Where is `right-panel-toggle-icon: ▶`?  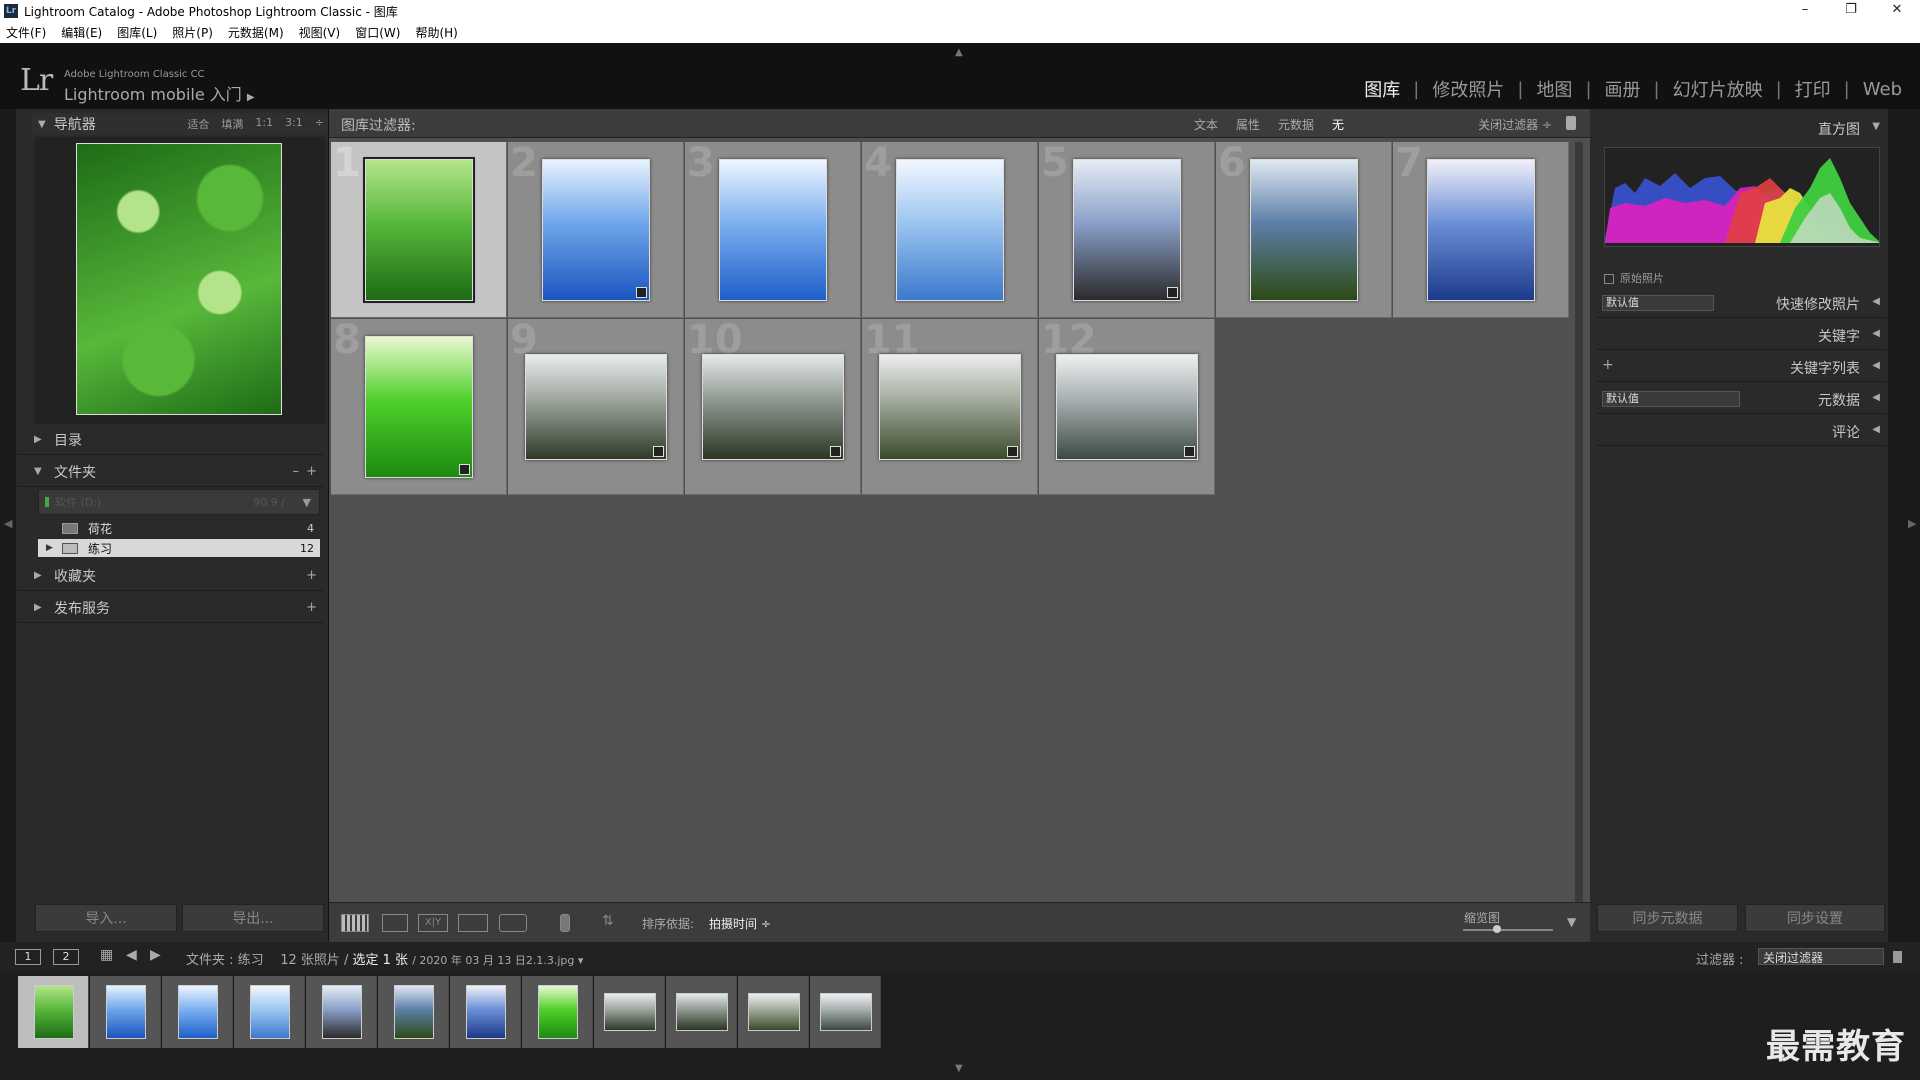
right-panel-toggle-icon: ▶ is located at coordinates (1912, 523).